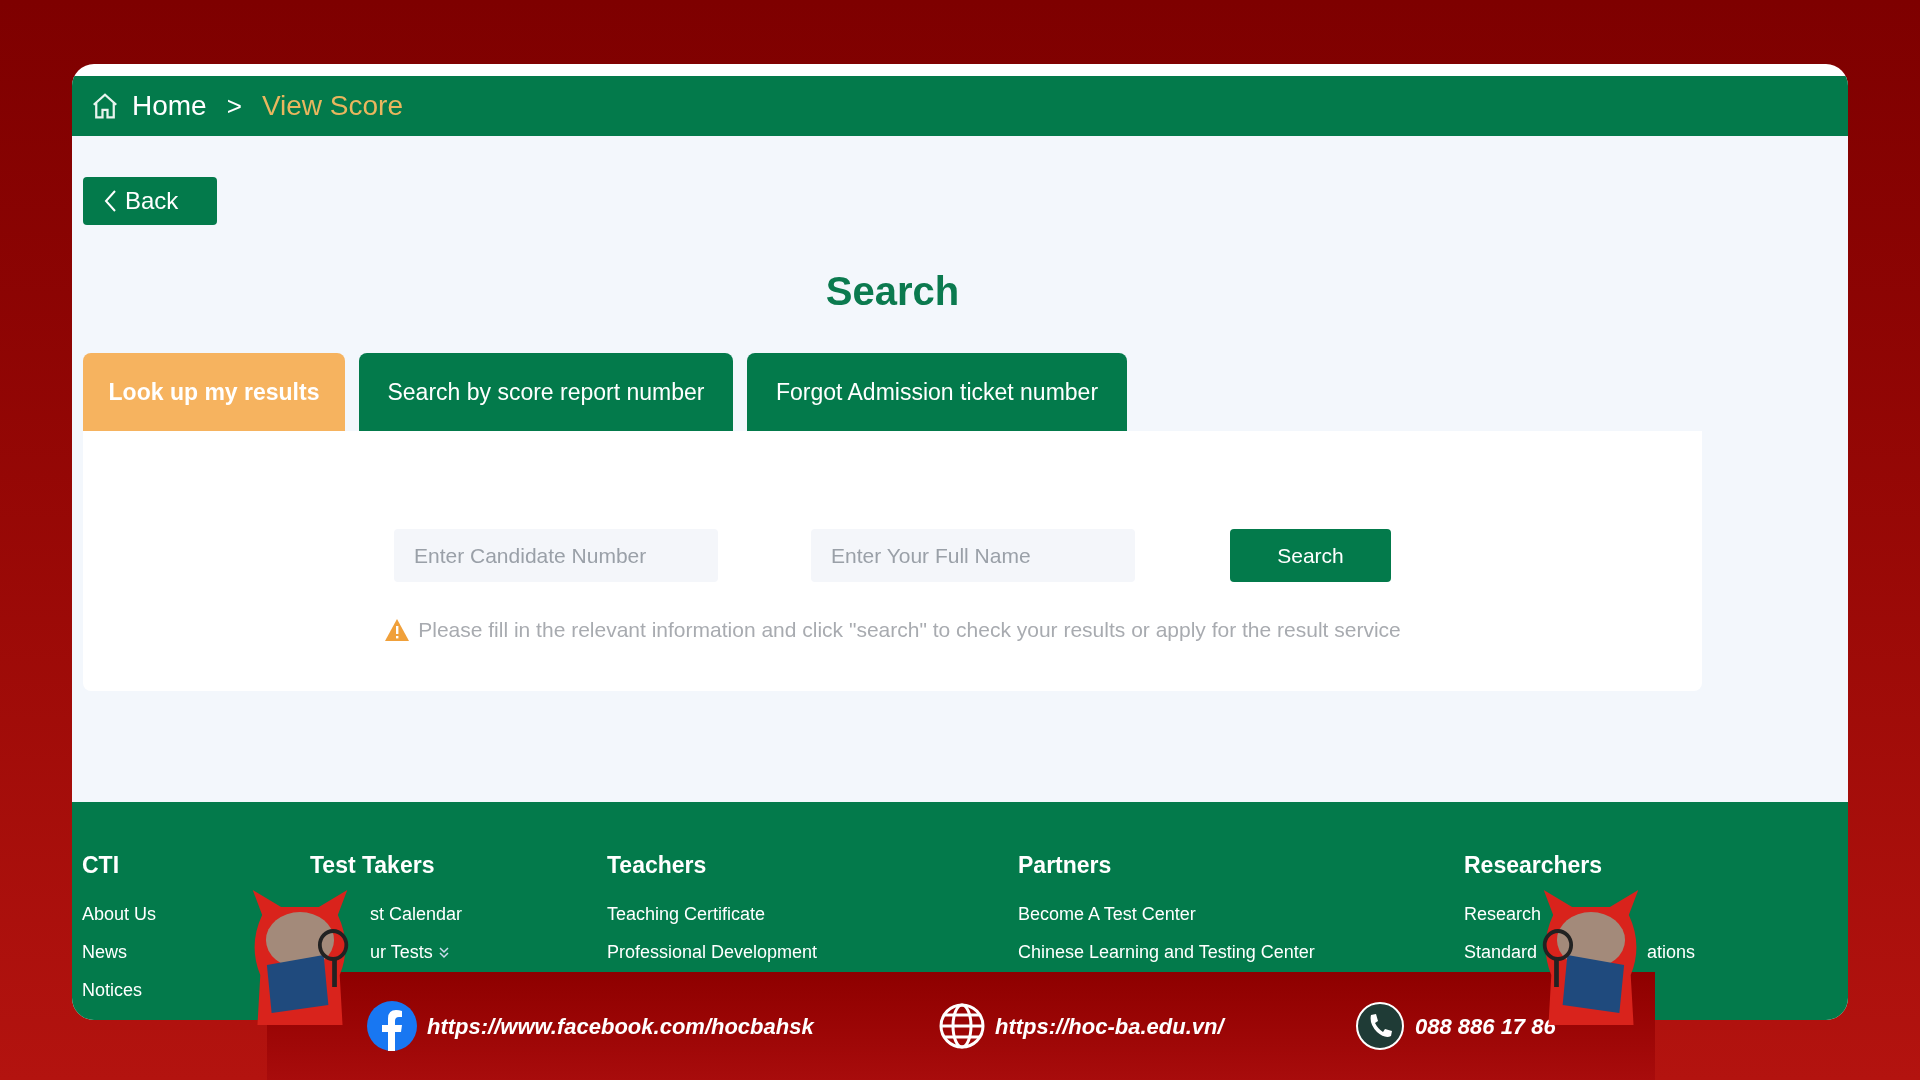  What do you see at coordinates (397, 629) in the screenshot?
I see `warning-icon` at bounding box center [397, 629].